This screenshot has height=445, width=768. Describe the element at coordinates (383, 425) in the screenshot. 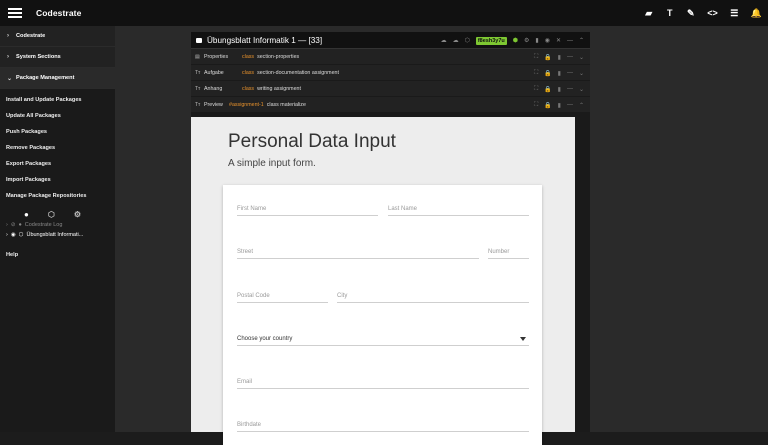

I see `birthdate-field: Birthdate` at that location.